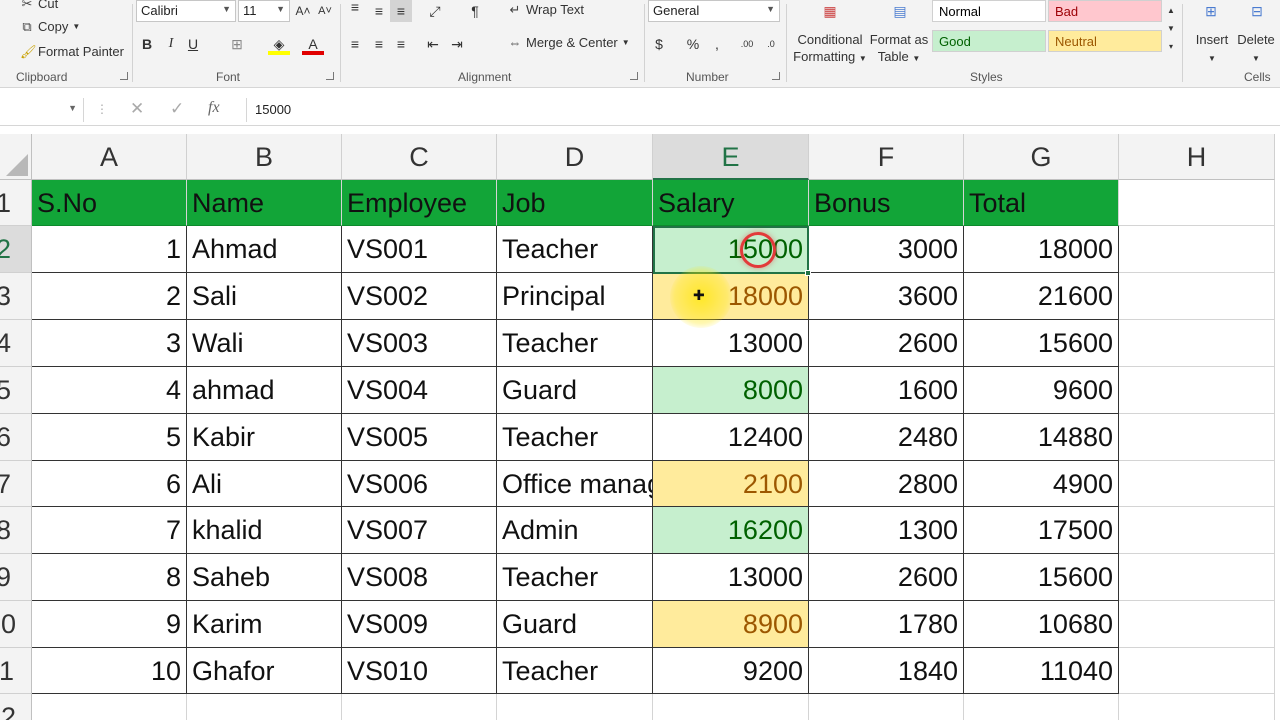 This screenshot has height=720, width=1280. What do you see at coordinates (419, 249) in the screenshot?
I see `cell-employee: VS001` at bounding box center [419, 249].